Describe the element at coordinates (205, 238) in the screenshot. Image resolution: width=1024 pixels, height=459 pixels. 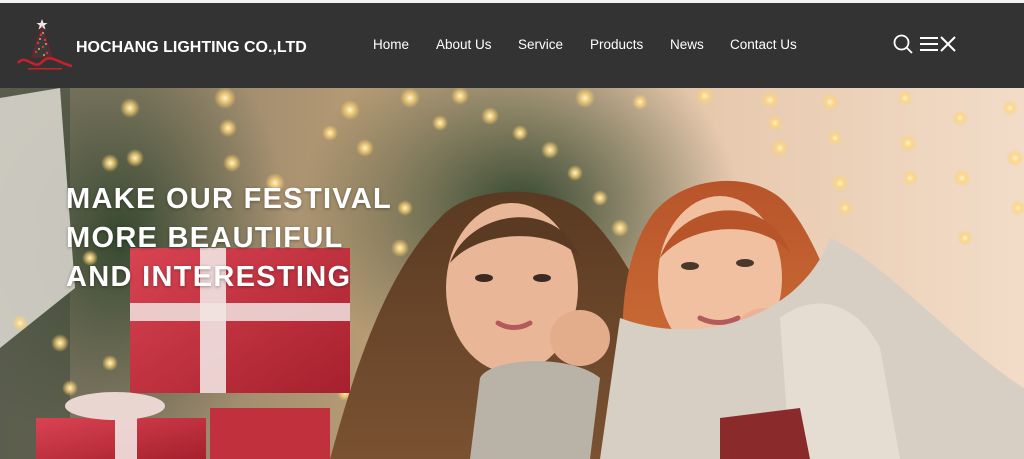
I see `headline-line-2: MORE BEAUTIFUL` at that location.